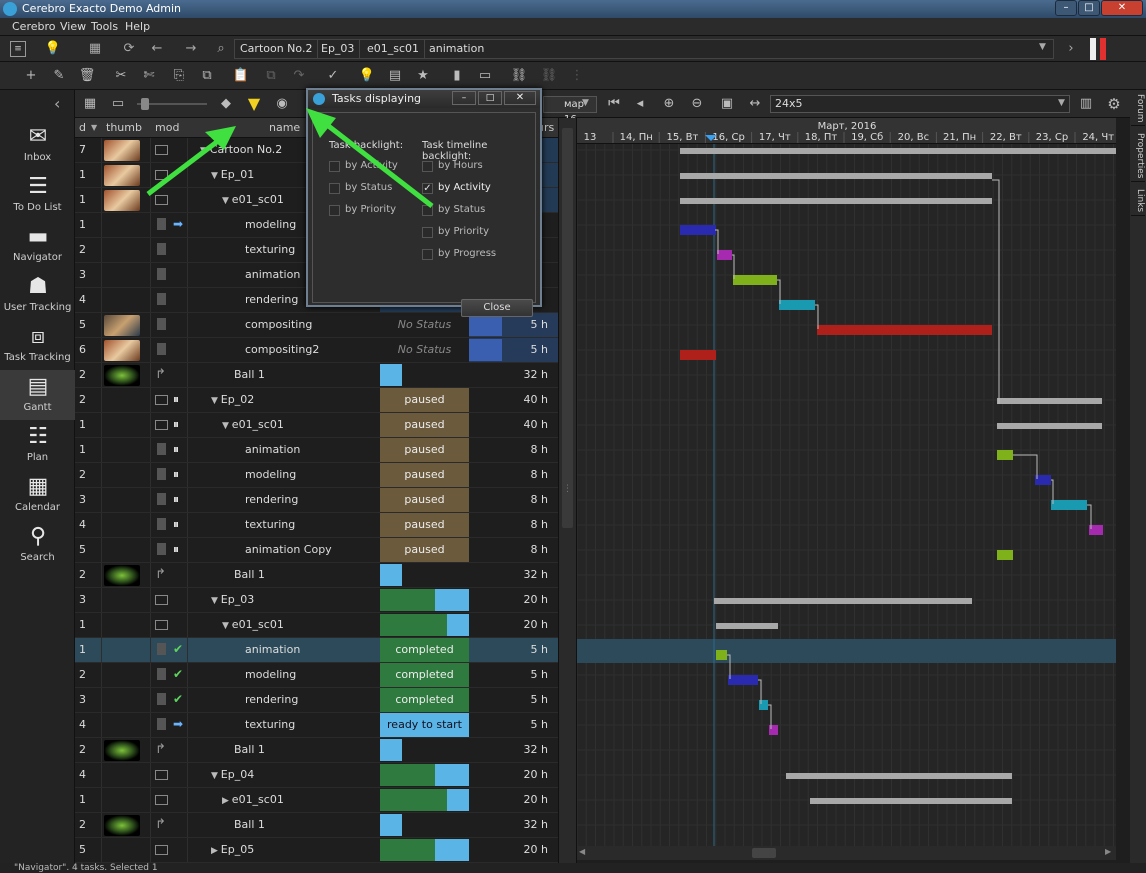  What do you see at coordinates (567, 328) in the screenshot?
I see `tree-scrollbar-thumb` at bounding box center [567, 328].